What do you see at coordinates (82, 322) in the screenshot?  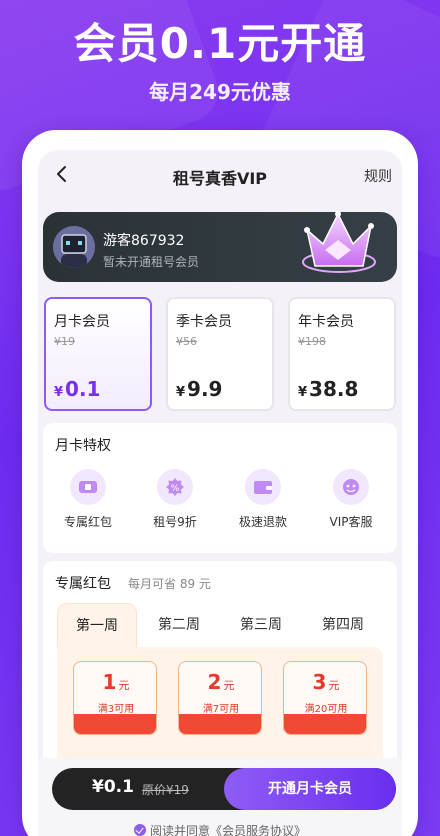 I see `plan-name: 月卡会员` at bounding box center [82, 322].